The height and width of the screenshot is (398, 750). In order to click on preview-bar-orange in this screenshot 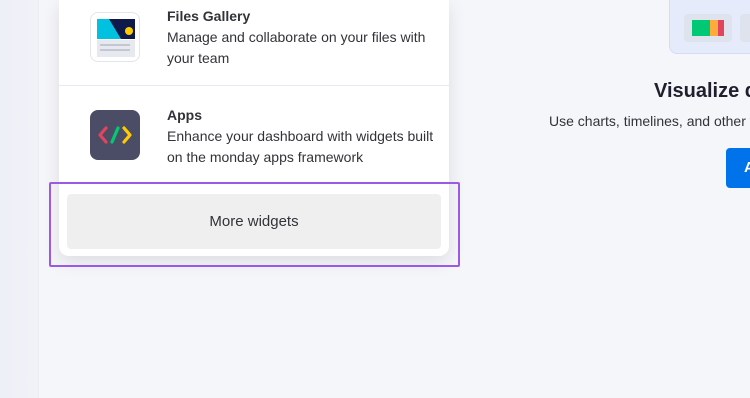, I will do `click(714, 28)`.